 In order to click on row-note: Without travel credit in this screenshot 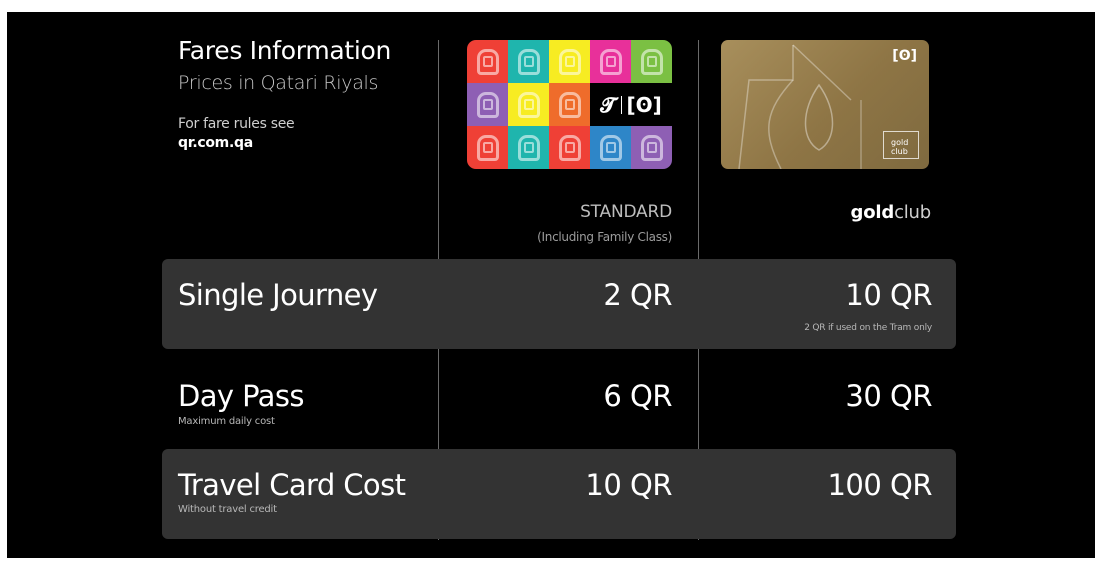, I will do `click(227, 509)`.